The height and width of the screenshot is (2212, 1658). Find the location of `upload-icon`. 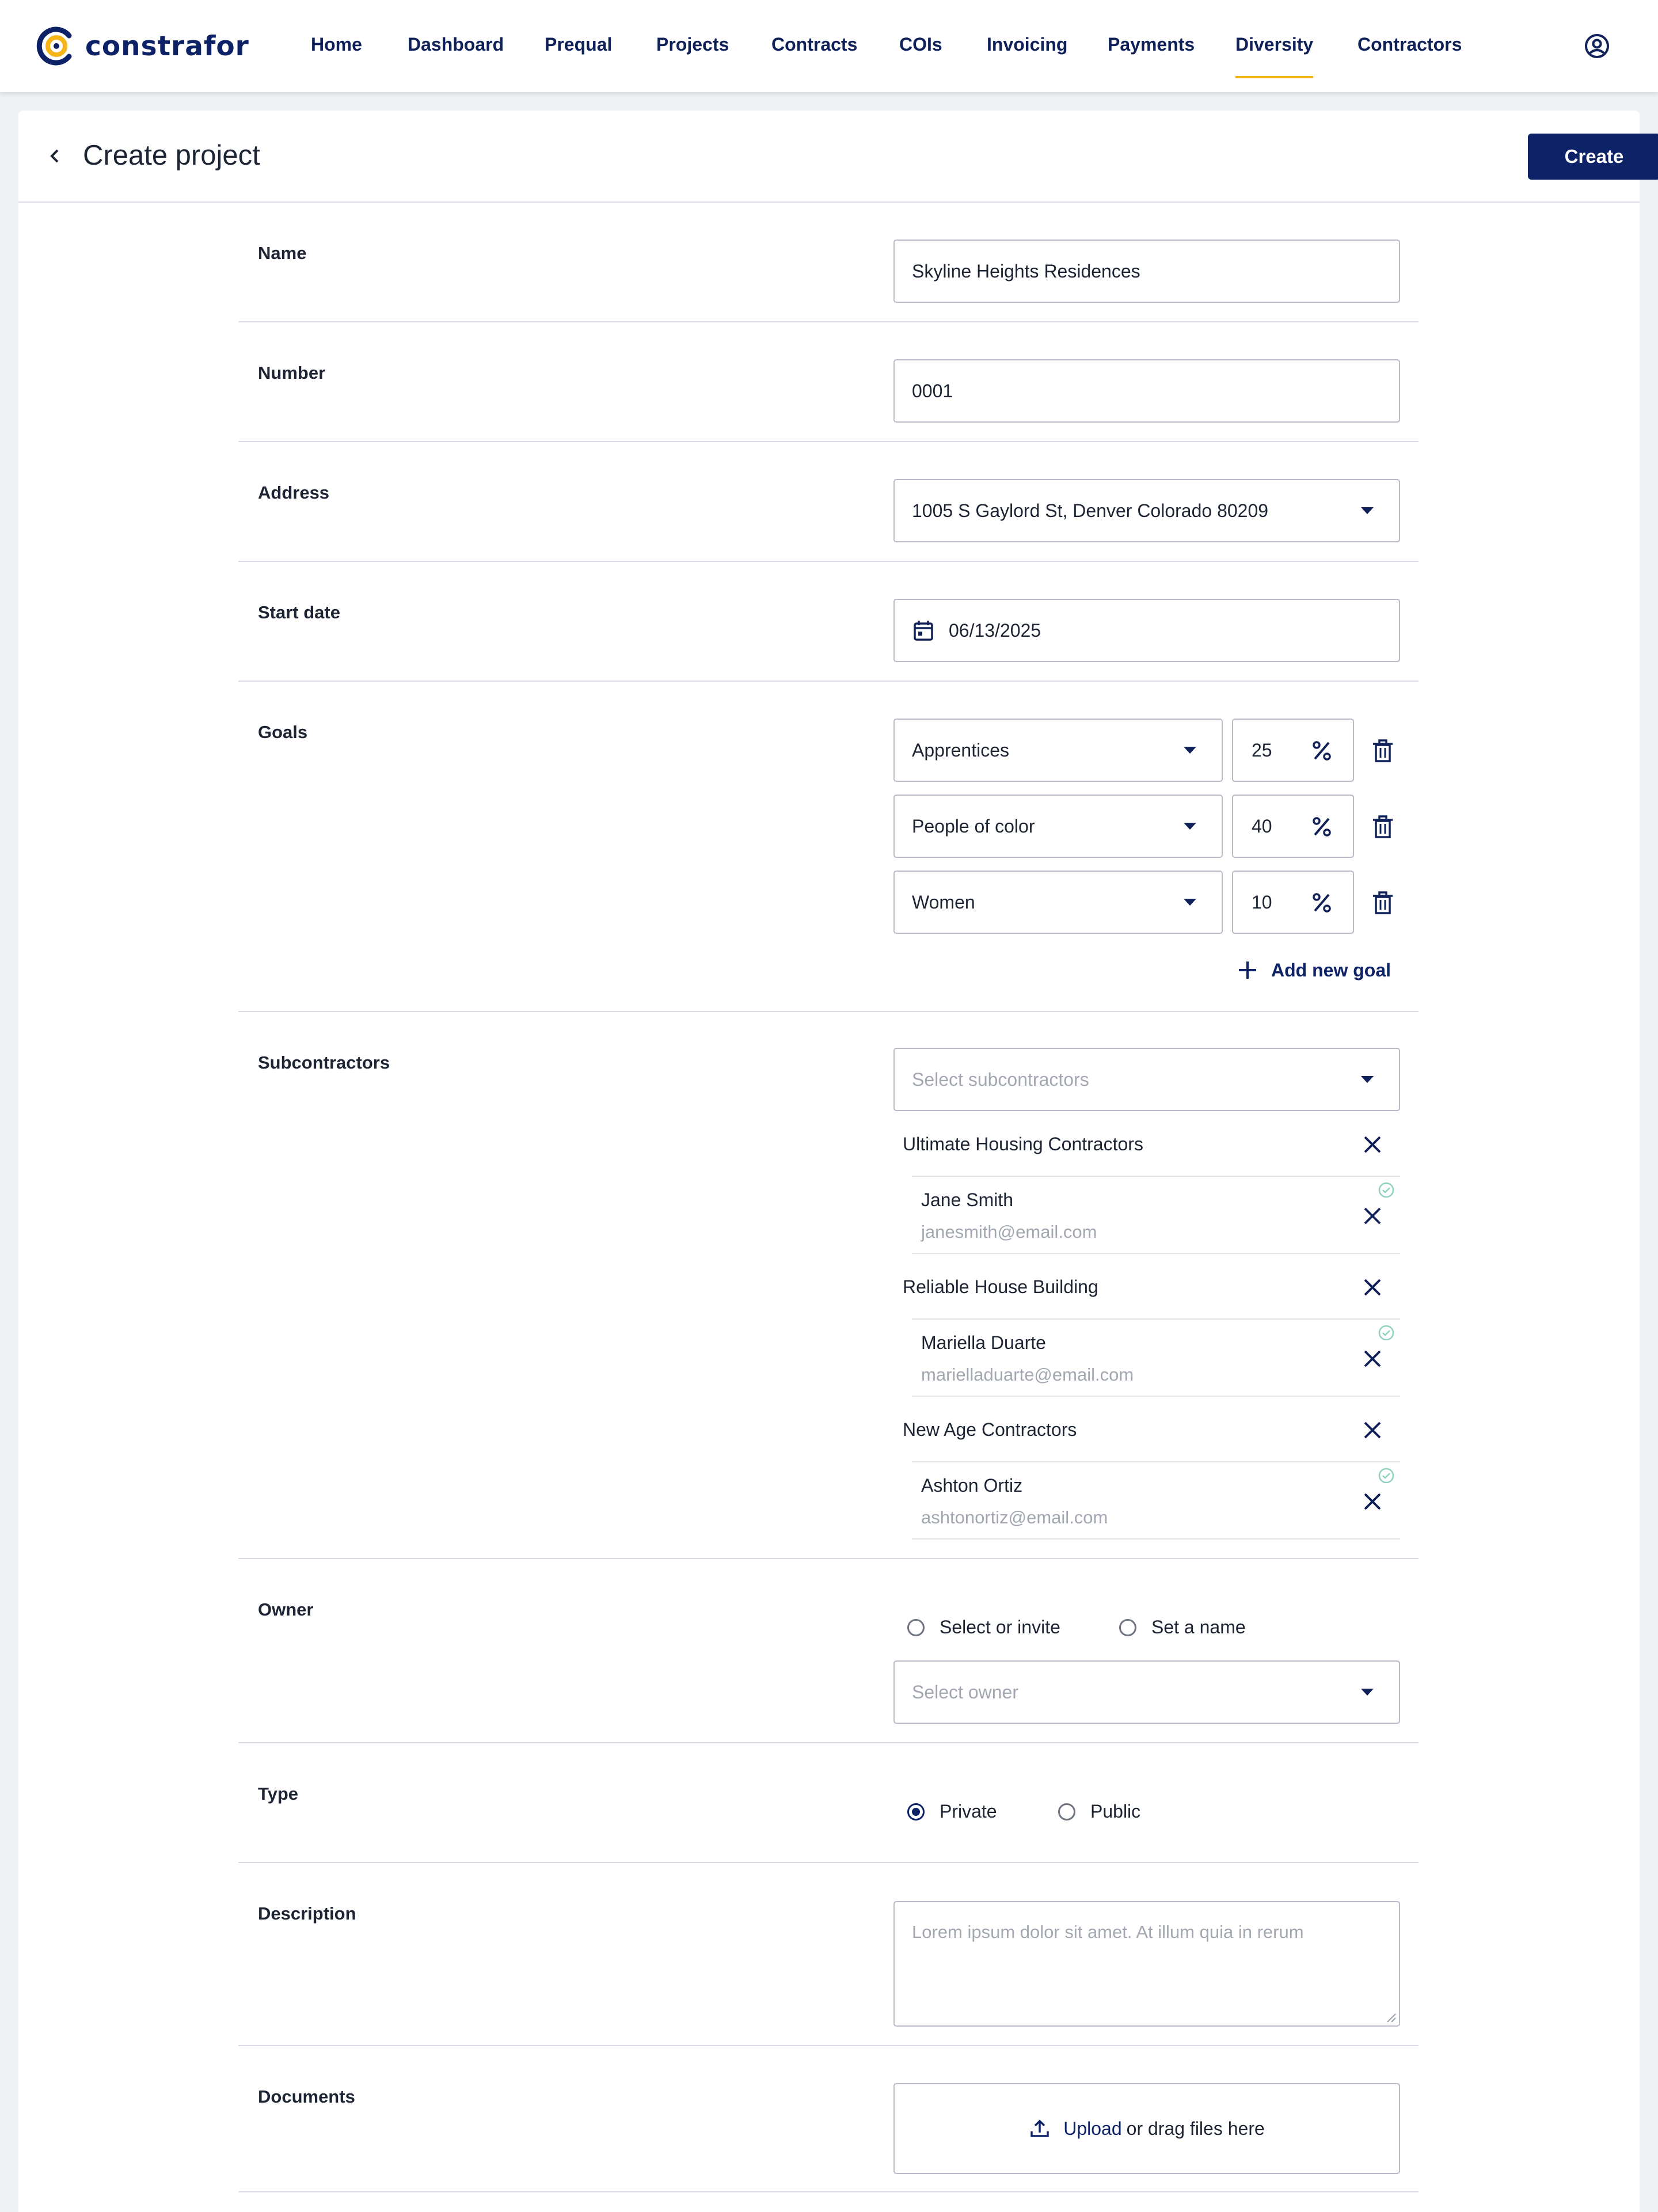

upload-icon is located at coordinates (1039, 2128).